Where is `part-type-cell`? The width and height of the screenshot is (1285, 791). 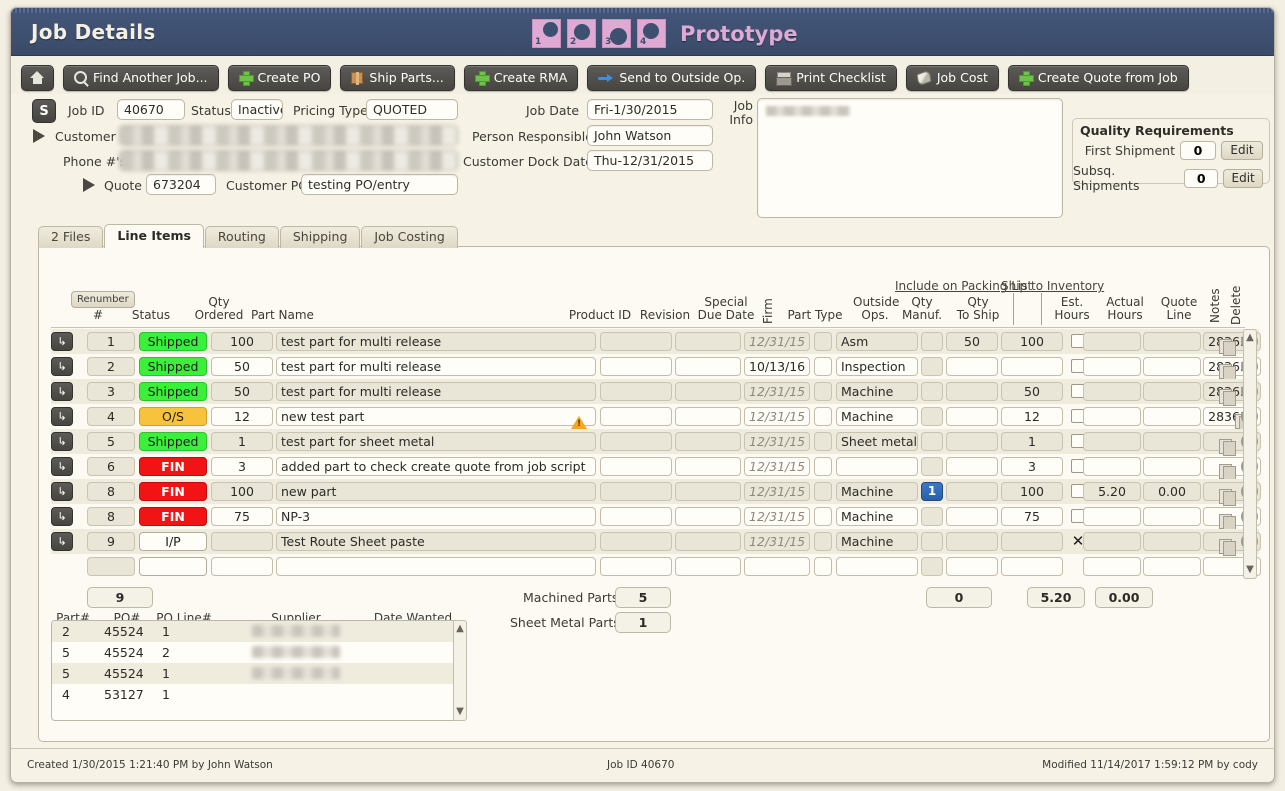 part-type-cell is located at coordinates (877, 466).